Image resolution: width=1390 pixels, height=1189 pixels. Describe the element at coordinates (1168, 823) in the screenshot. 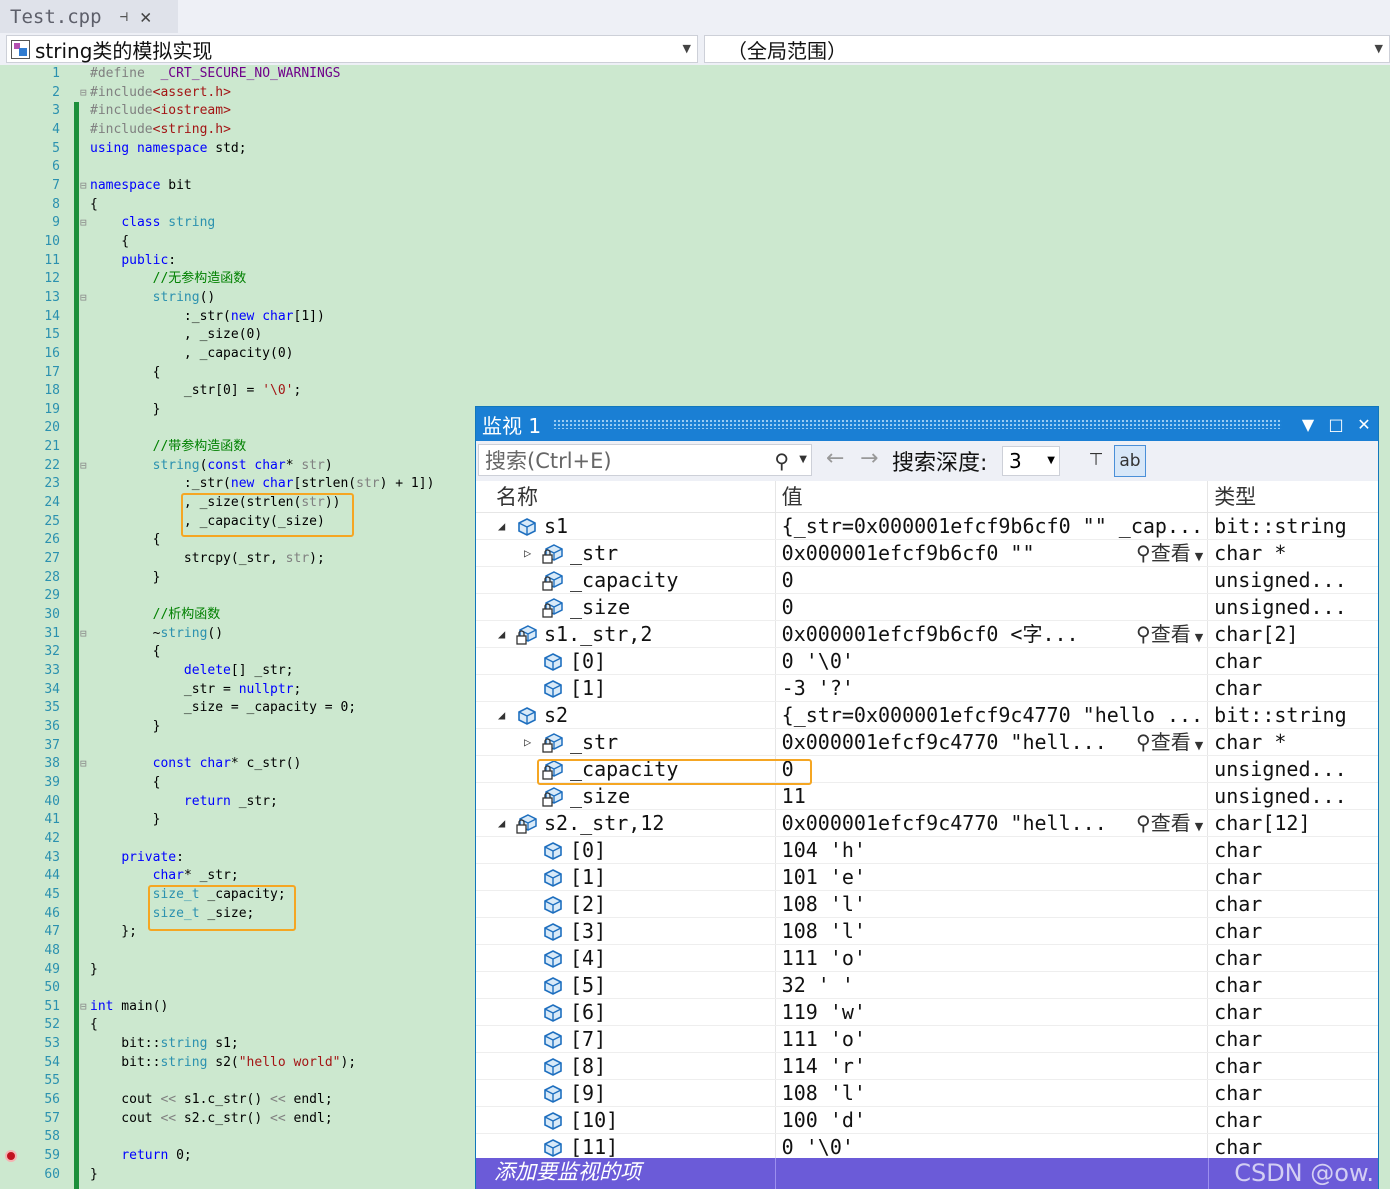

I see `visualizer-view-button: ⚲查看 ▼` at that location.